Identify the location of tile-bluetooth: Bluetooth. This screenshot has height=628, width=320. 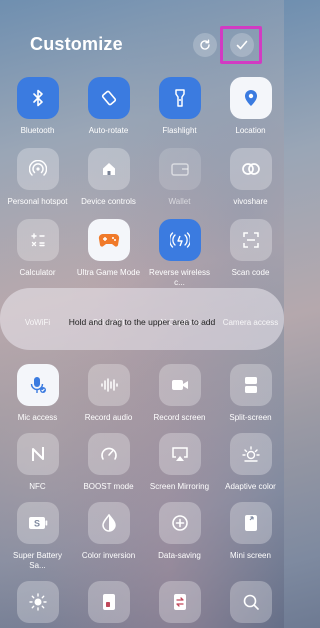
(37, 106).